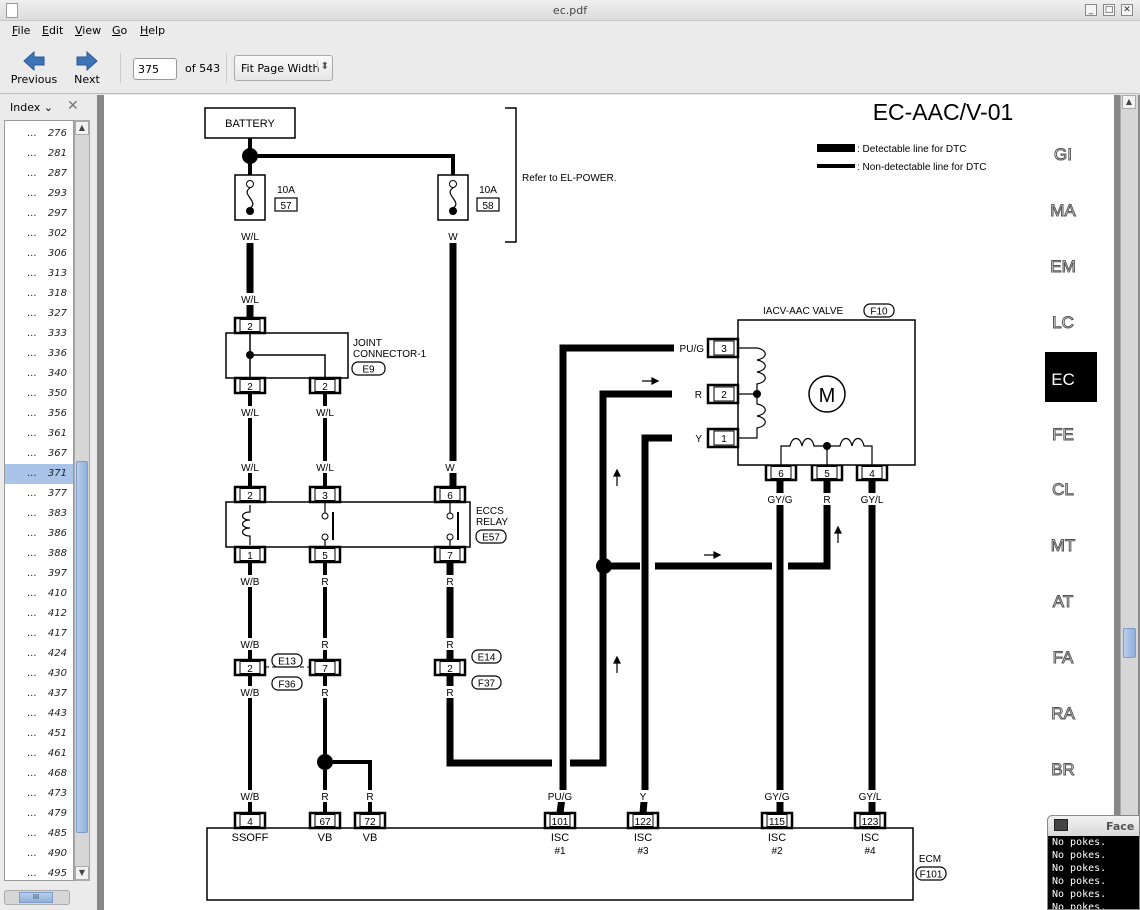  What do you see at coordinates (39, 174) in the screenshot?
I see `index-item: ... 287` at bounding box center [39, 174].